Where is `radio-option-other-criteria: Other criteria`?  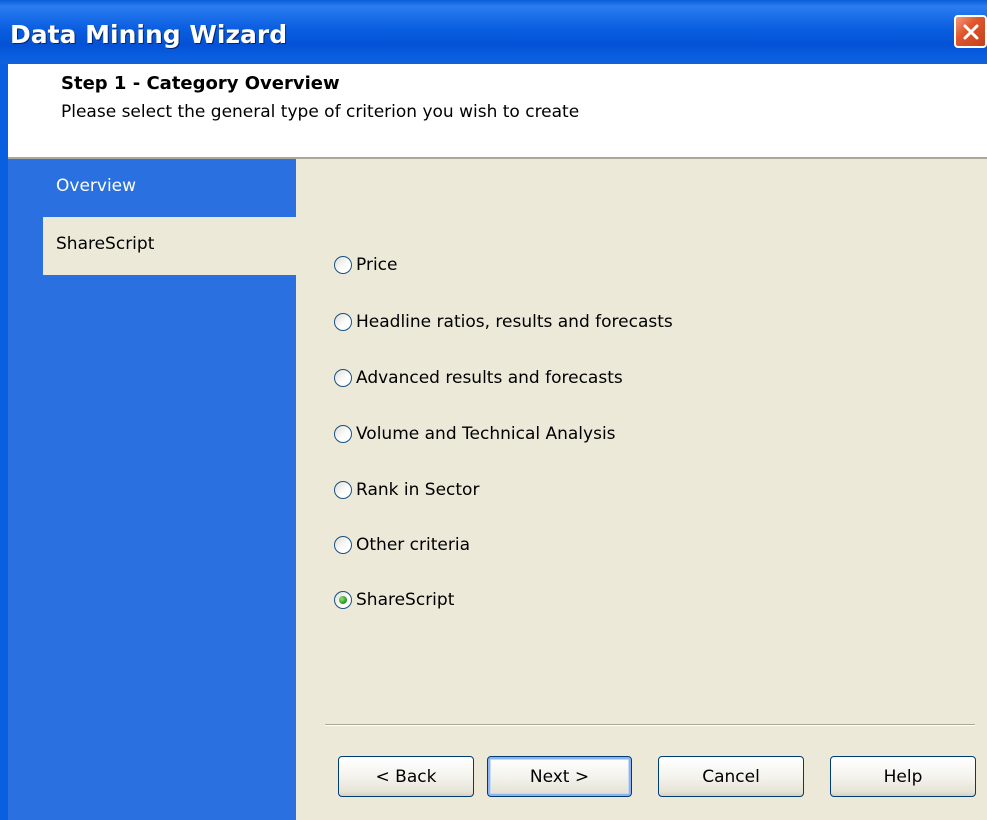
radio-option-other-criteria: Other criteria is located at coordinates (402, 545).